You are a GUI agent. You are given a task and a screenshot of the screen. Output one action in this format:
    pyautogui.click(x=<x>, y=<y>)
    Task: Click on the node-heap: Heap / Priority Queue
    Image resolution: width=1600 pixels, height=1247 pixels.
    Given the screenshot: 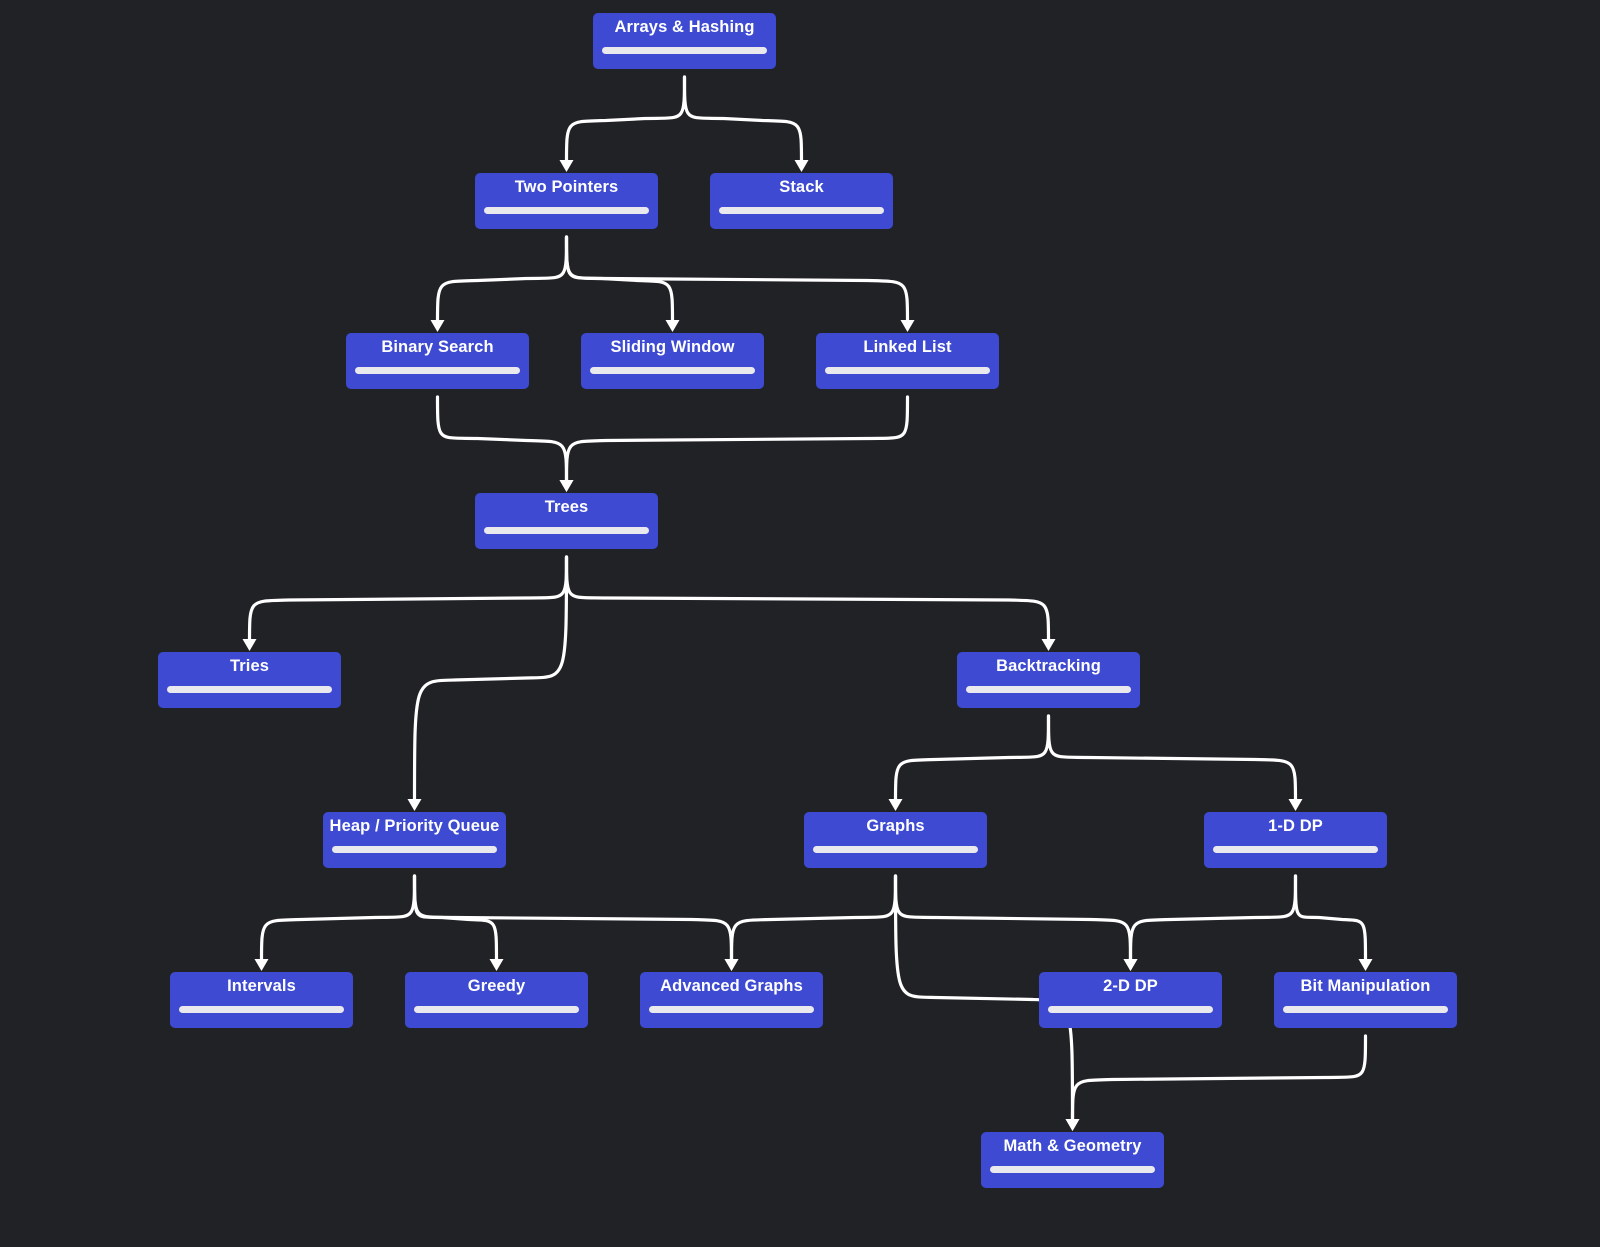 What is the action you would take?
    pyautogui.click(x=414, y=840)
    